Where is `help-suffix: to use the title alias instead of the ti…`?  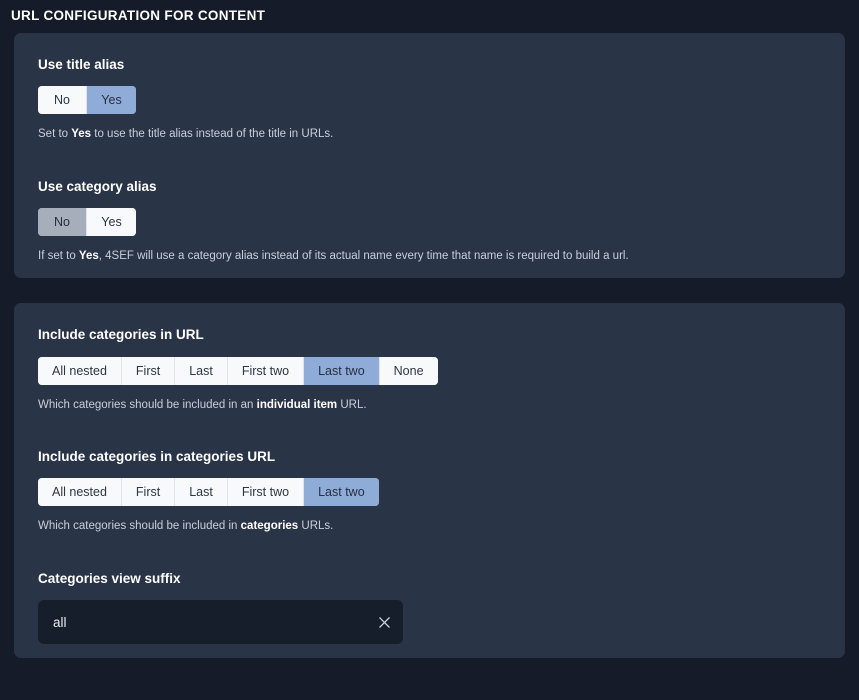 help-suffix: to use the title alias instead of the ti… is located at coordinates (212, 134).